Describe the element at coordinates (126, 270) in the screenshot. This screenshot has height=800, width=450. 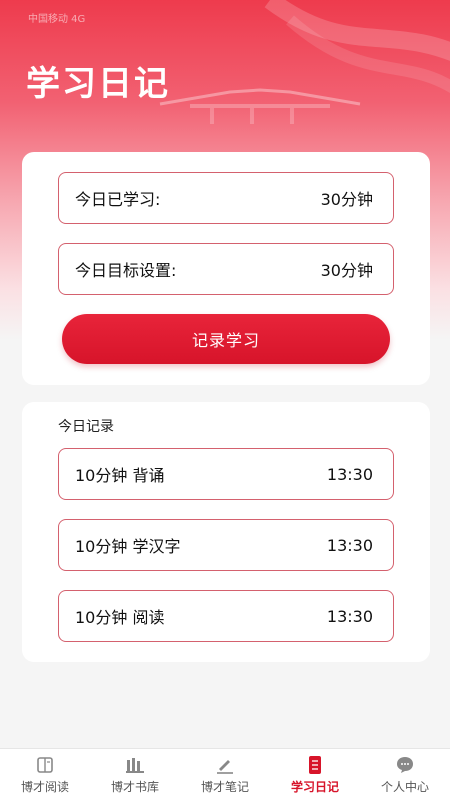
I see `daily-goal-label: 今日目标设置:` at that location.